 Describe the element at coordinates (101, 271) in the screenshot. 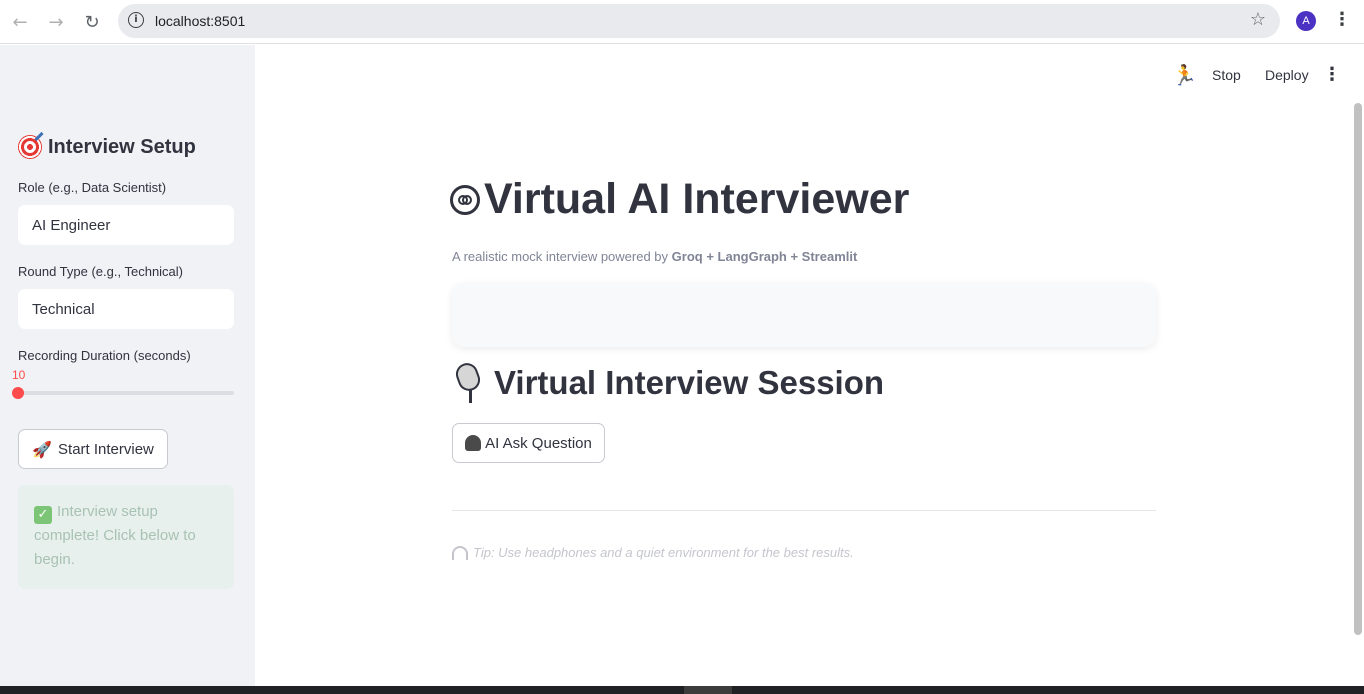

I see `round-type-label: Round Type (e.g., Technical)` at that location.